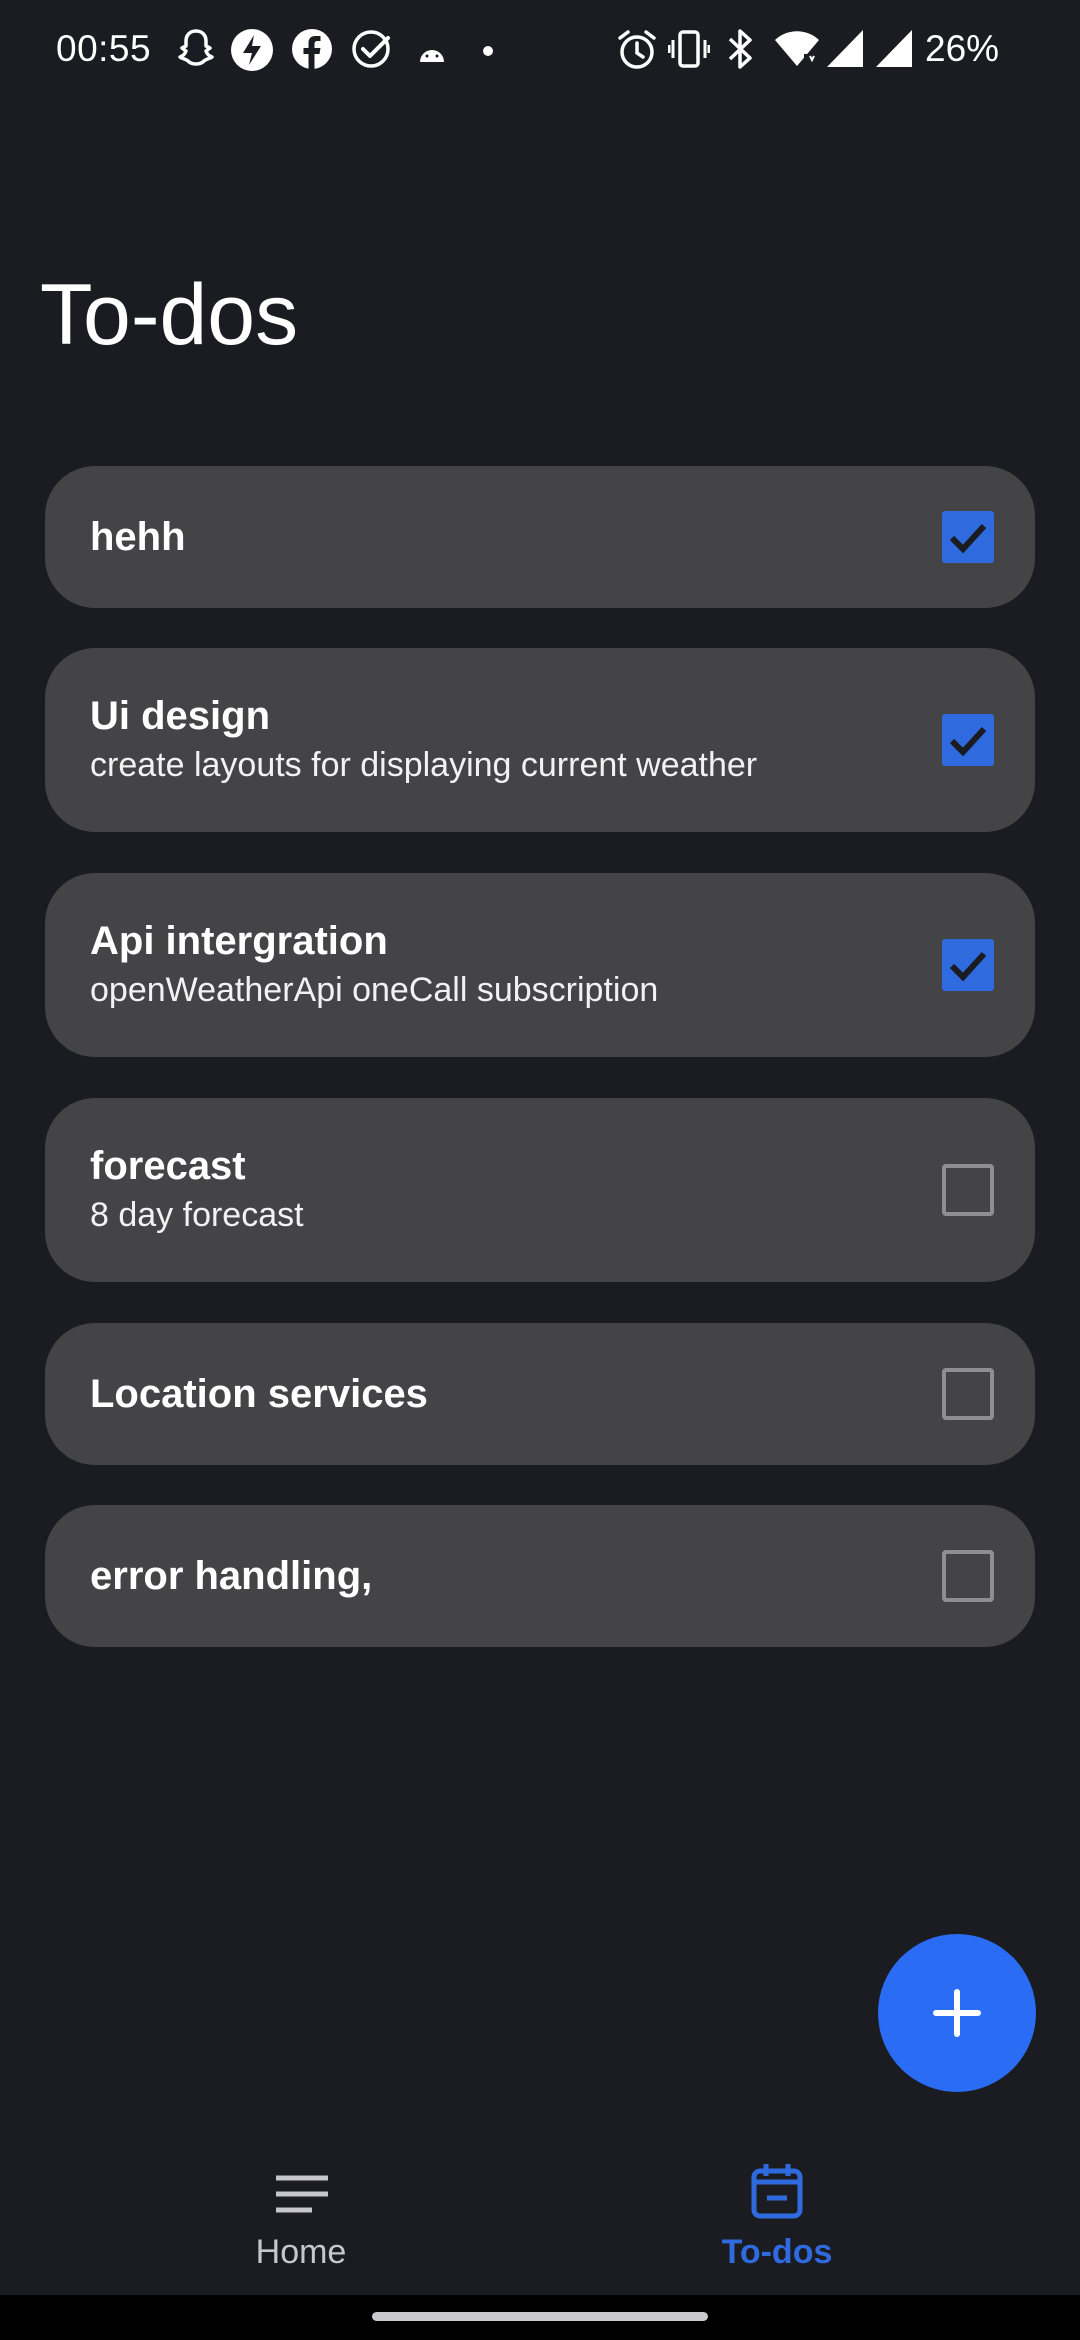 The height and width of the screenshot is (2340, 1080). I want to click on page-title: To-dos, so click(169, 315).